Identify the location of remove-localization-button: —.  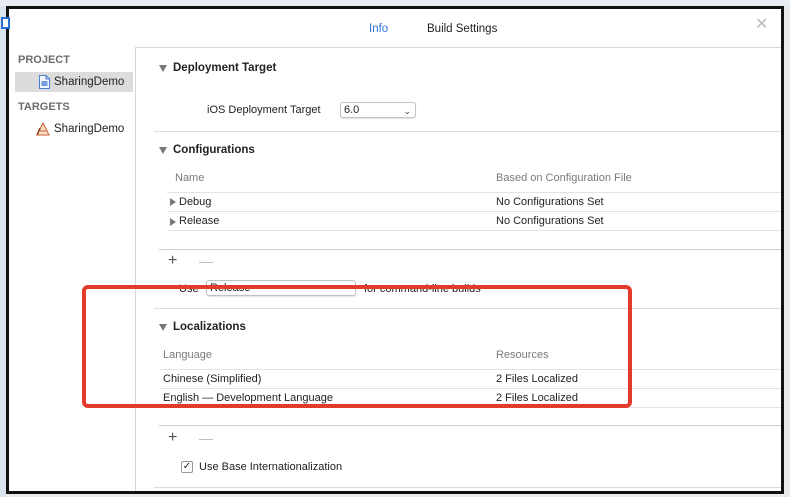
(206, 438).